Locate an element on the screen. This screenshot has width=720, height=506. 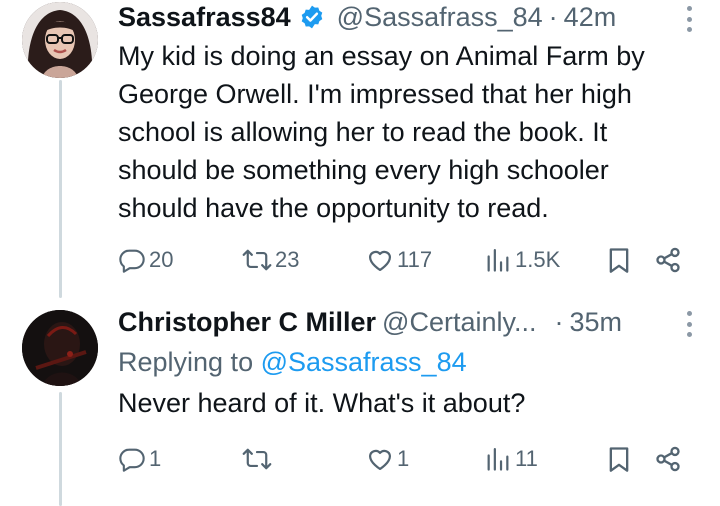
verified-badge-icon is located at coordinates (312, 17).